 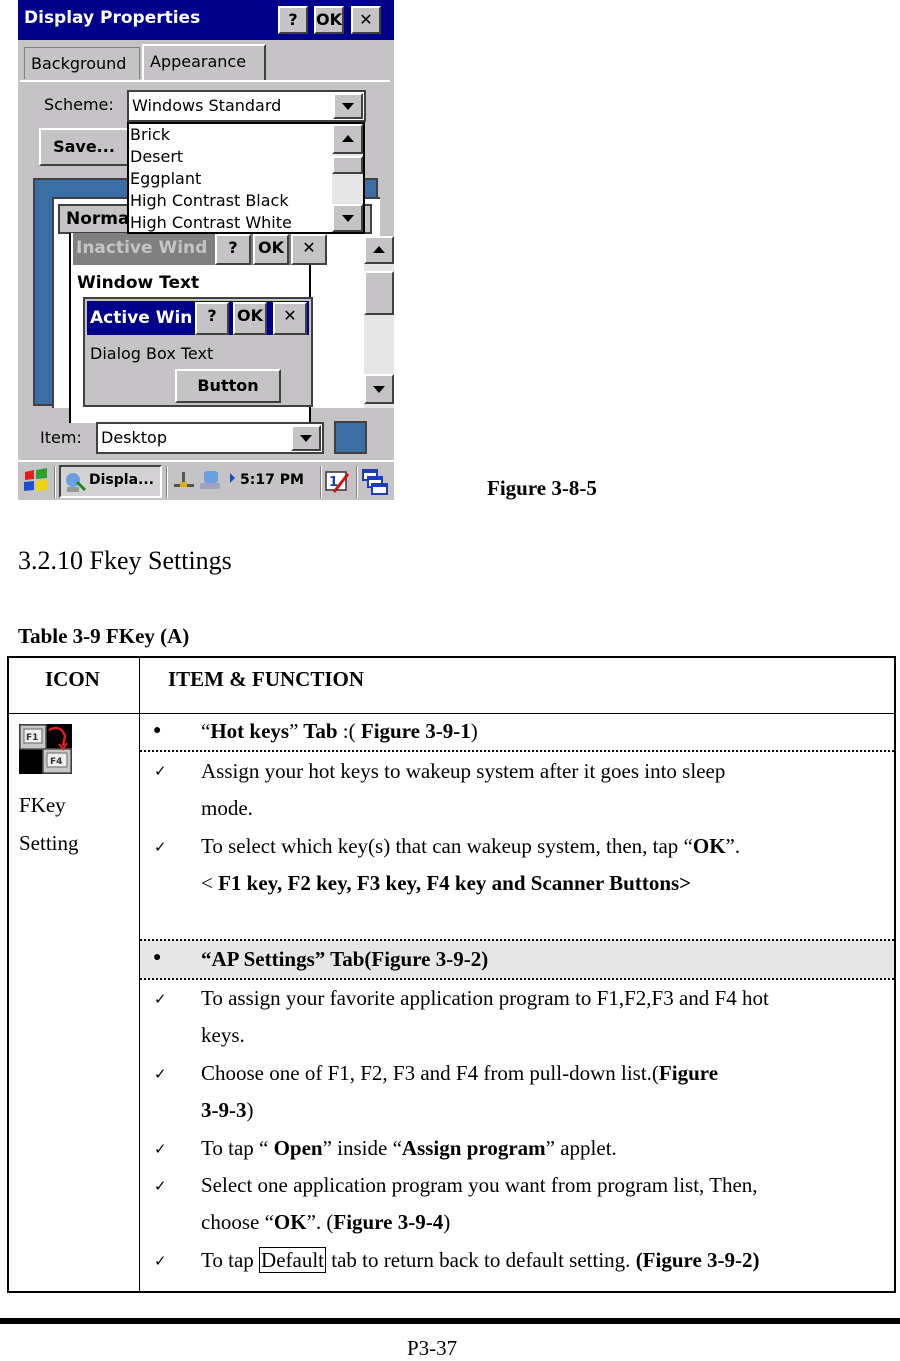 I want to click on scheme-select: Windows Standard, so click(x=246, y=106).